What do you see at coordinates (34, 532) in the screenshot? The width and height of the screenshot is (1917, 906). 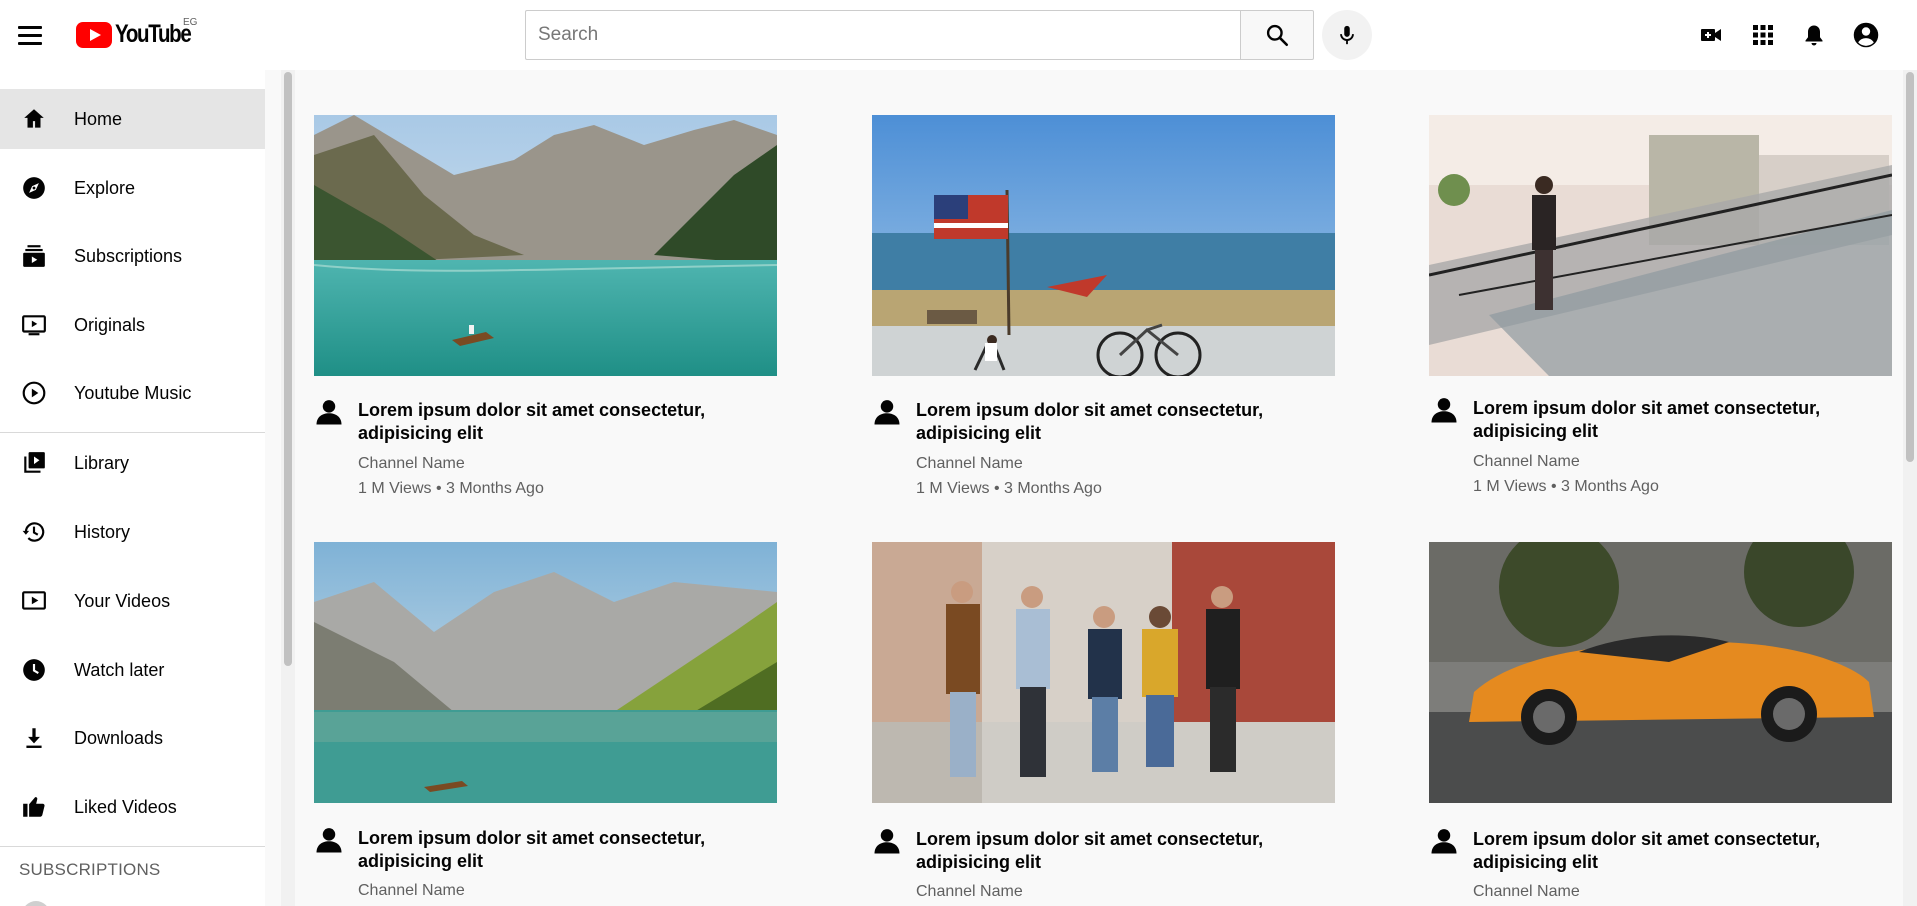 I see `history-icon` at bounding box center [34, 532].